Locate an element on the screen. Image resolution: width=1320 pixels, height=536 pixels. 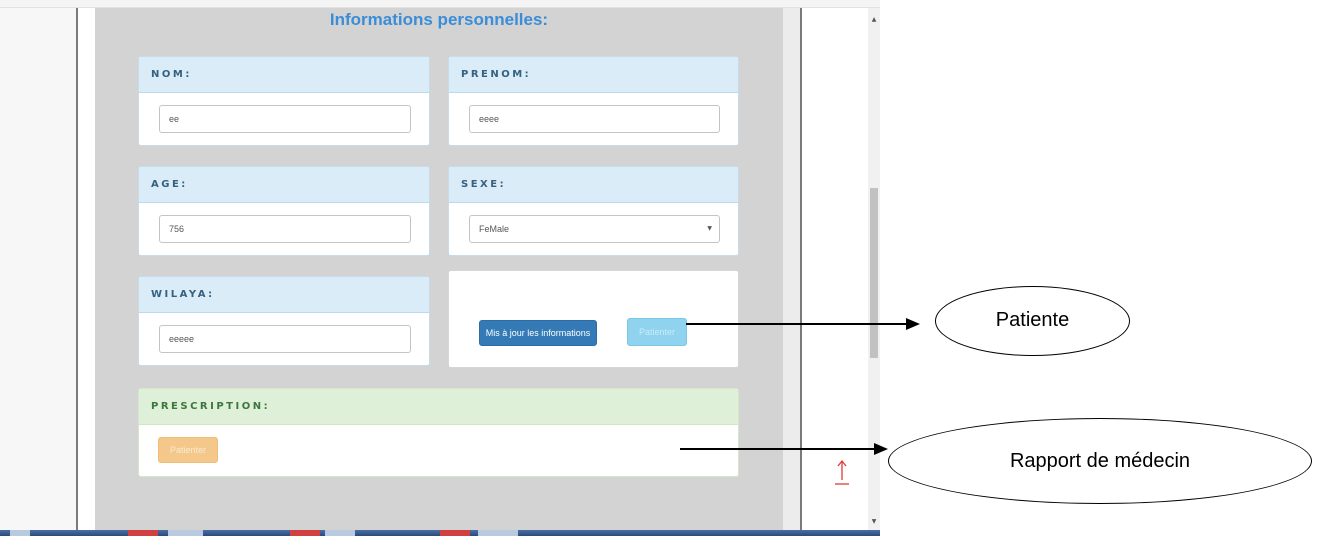
prescription-label: PRESCRIPTION: is located at coordinates (438, 407).